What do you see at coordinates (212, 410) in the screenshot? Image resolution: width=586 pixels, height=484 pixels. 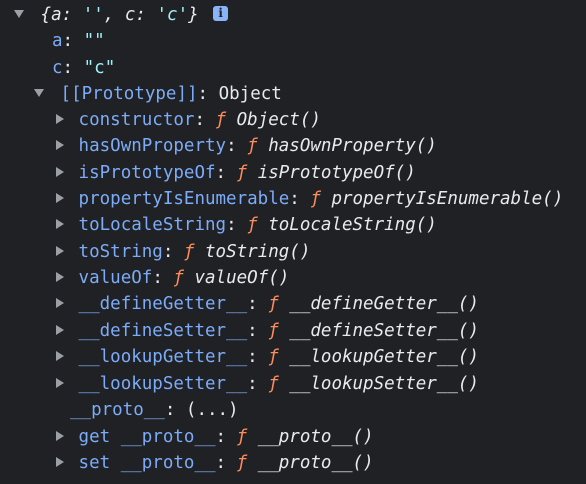 I see `accessor-value-invoke: (...)` at bounding box center [212, 410].